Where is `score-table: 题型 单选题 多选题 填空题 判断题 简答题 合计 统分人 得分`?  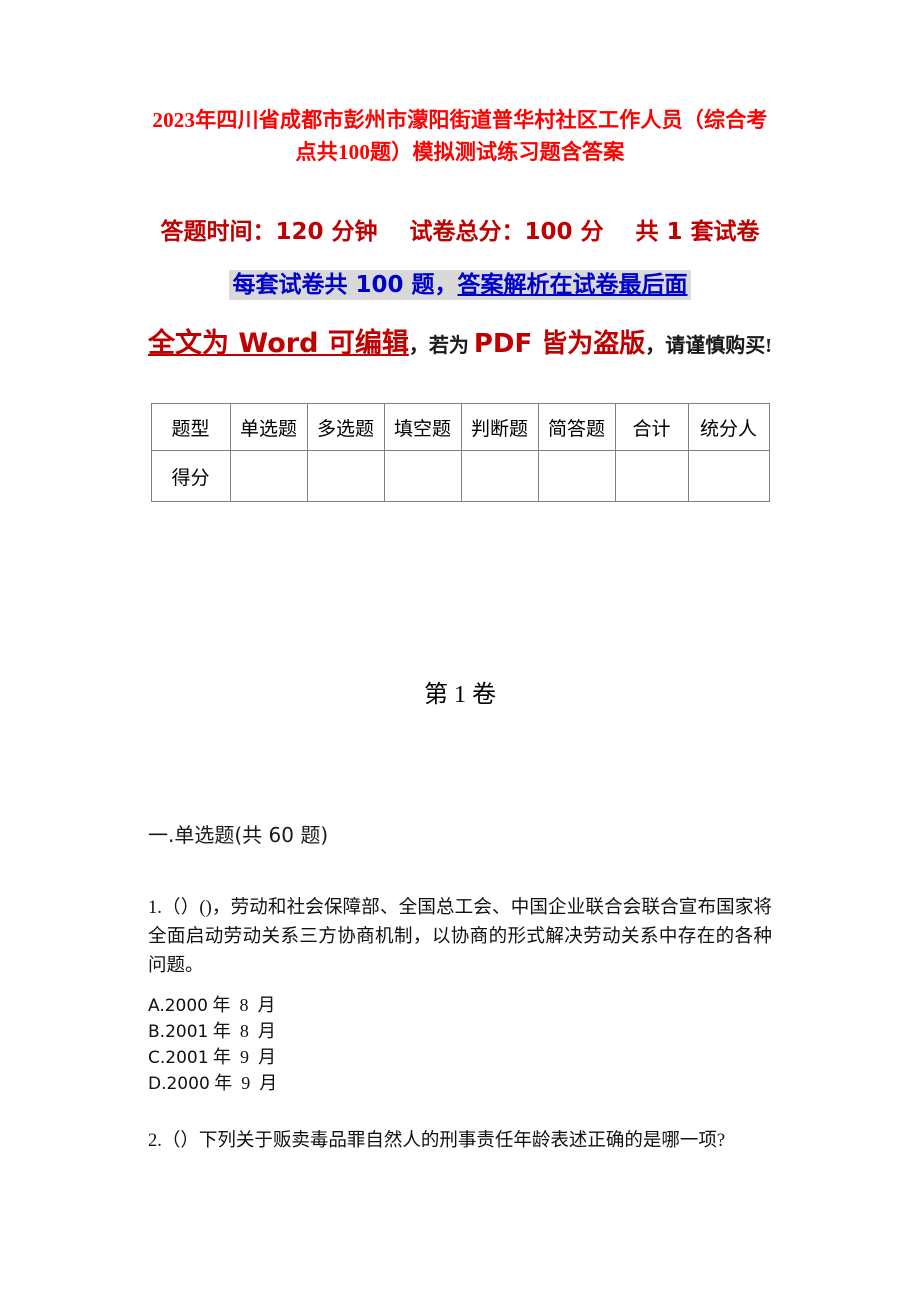 score-table: 题型 单选题 多选题 填空题 判断题 简答题 合计 统分人 得分 is located at coordinates (460, 452).